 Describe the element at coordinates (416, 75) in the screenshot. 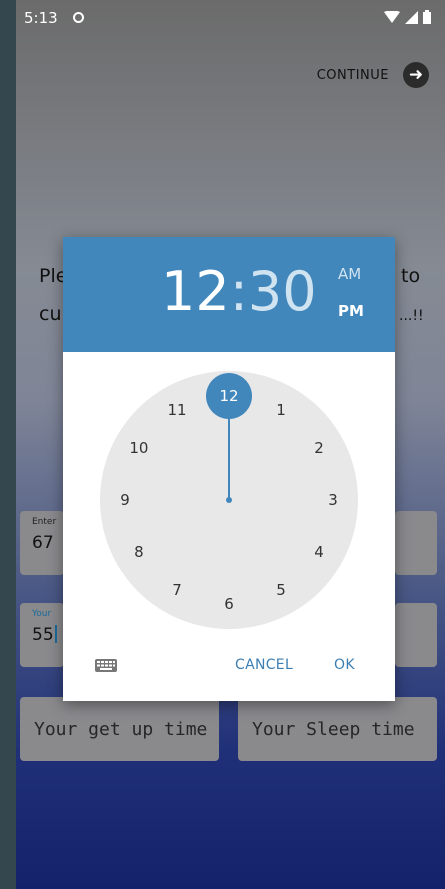

I see `arrow-right-icon: ➜` at that location.